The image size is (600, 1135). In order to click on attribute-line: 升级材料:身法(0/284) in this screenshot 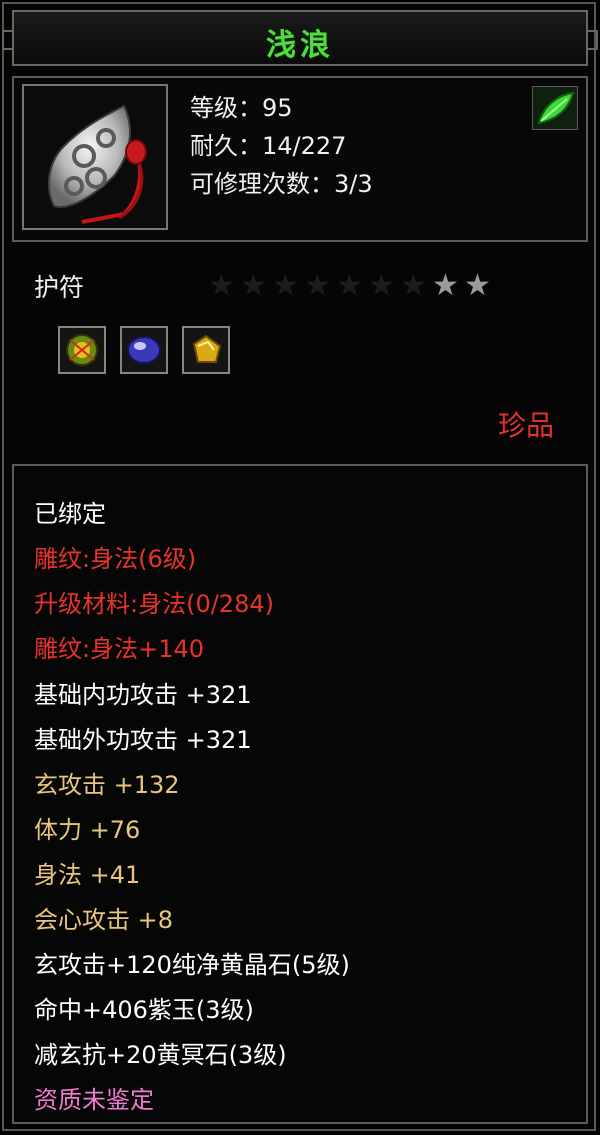, I will do `click(154, 604)`.